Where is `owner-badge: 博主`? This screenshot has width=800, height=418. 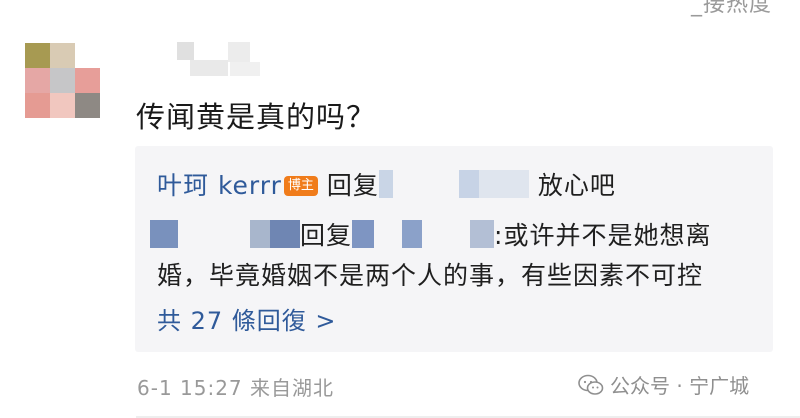
owner-badge: 博主 is located at coordinates (300, 186).